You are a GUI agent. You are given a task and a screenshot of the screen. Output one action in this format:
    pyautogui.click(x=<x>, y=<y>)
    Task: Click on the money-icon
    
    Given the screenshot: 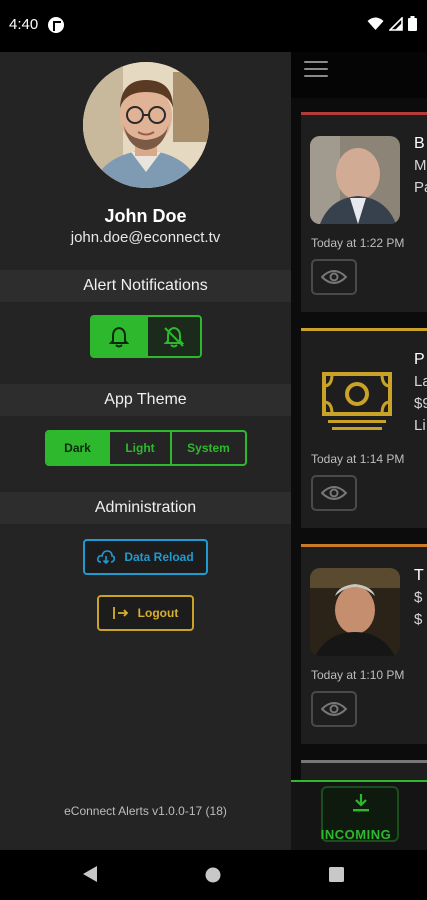 What is the action you would take?
    pyautogui.click(x=355, y=396)
    